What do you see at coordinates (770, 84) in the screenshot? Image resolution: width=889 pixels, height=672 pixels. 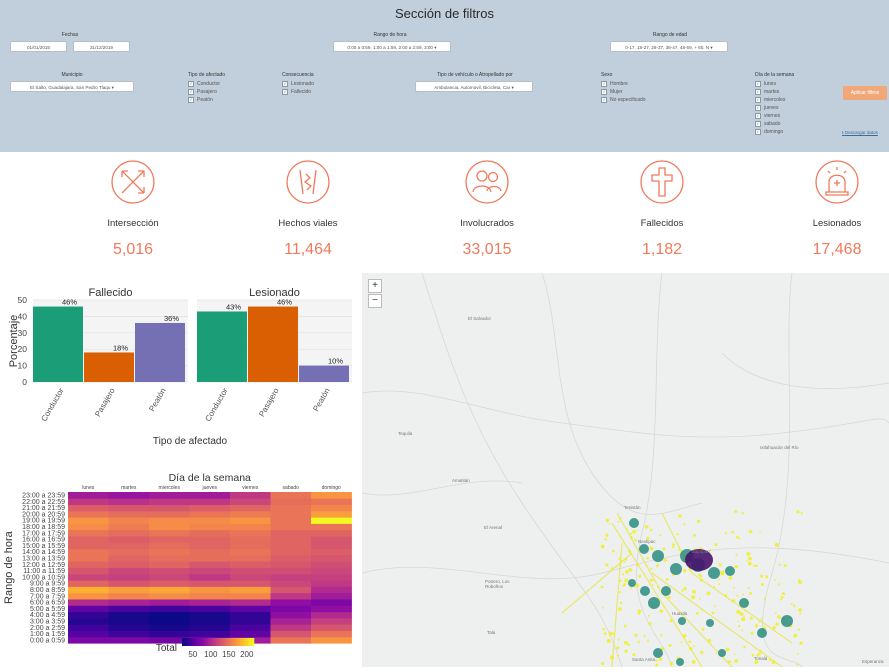 I see `checkbox-lunes: ✓ lunes` at bounding box center [770, 84].